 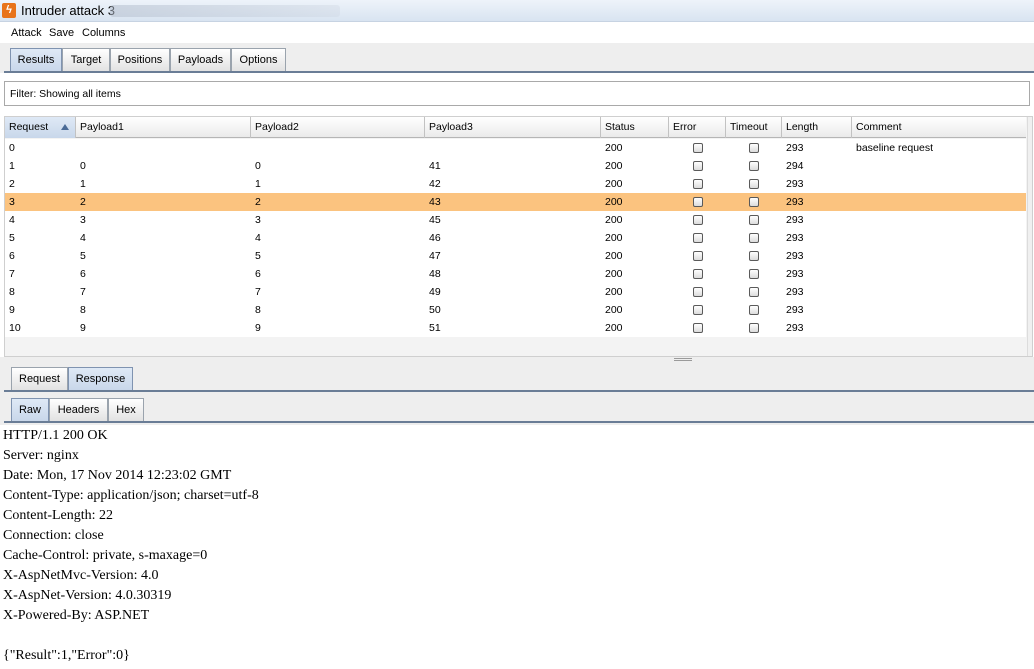 What do you see at coordinates (83, 184) in the screenshot?
I see `cell-payload1: 1` at bounding box center [83, 184].